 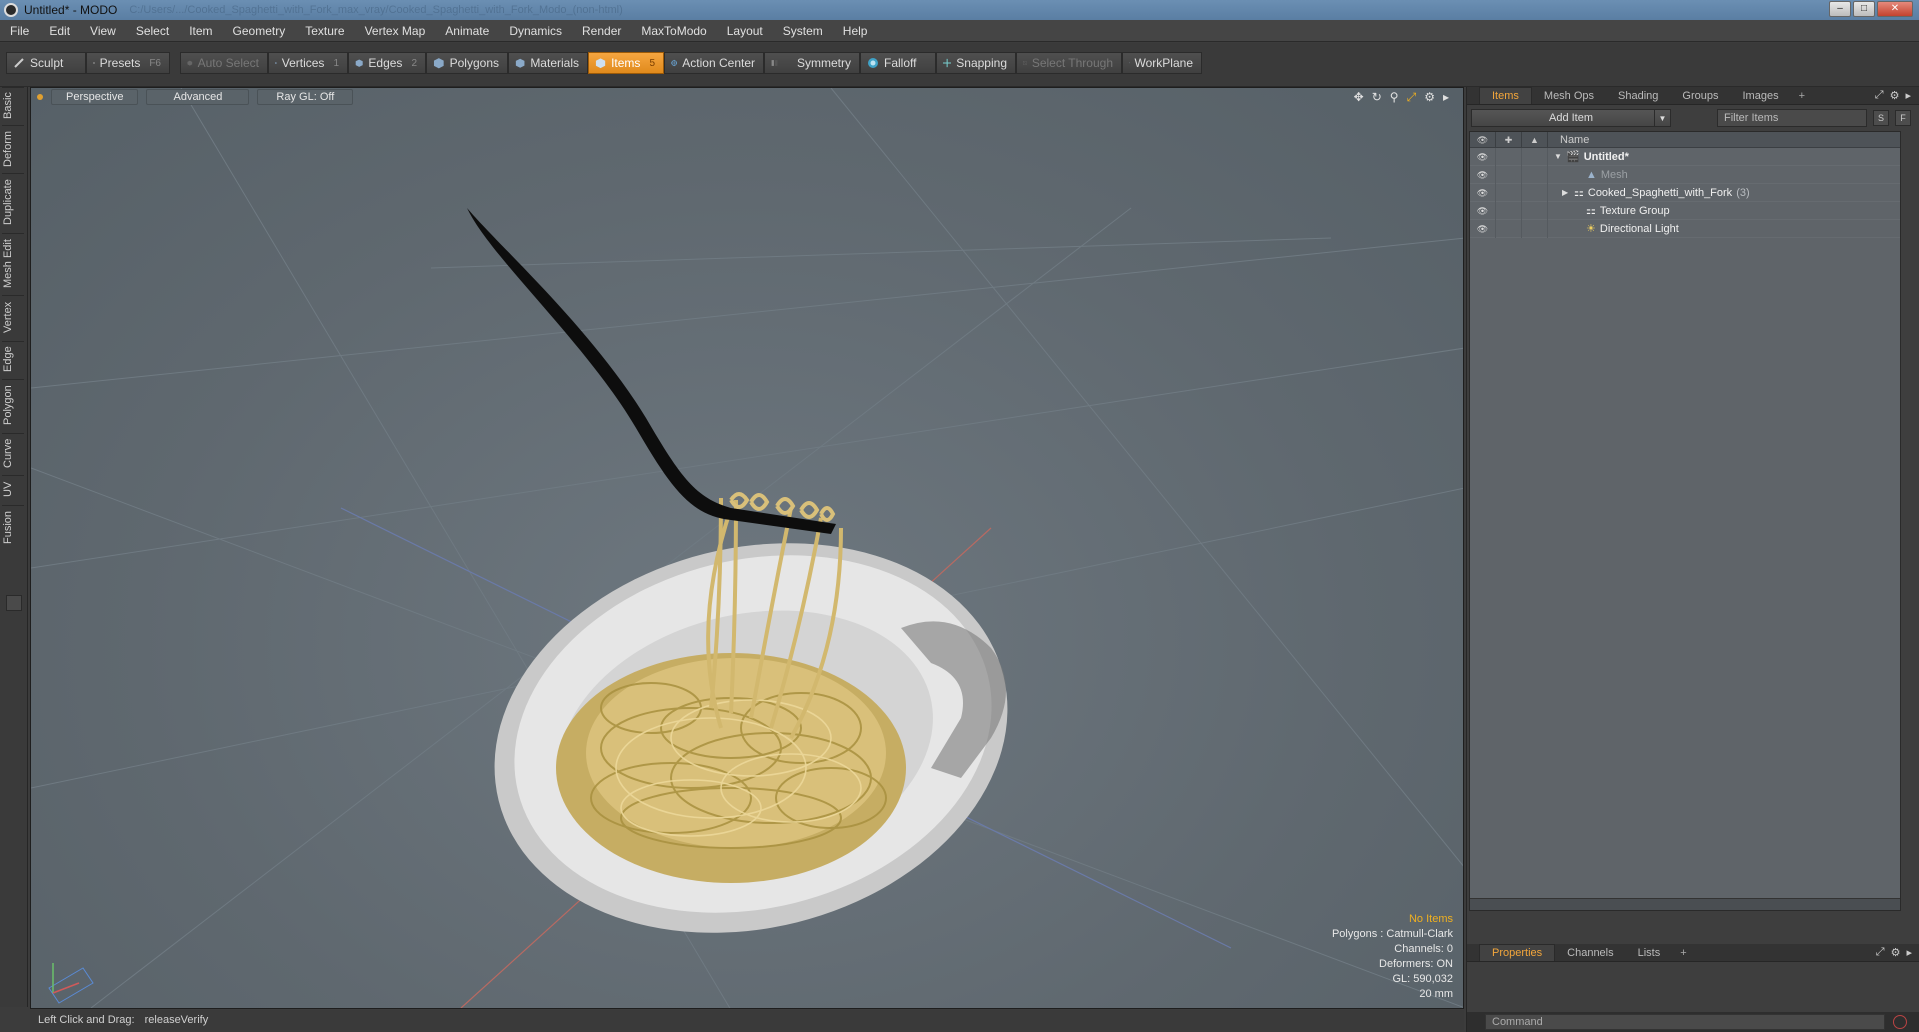 What do you see at coordinates (1685, 904) in the screenshot?
I see `tree-scrollbar` at bounding box center [1685, 904].